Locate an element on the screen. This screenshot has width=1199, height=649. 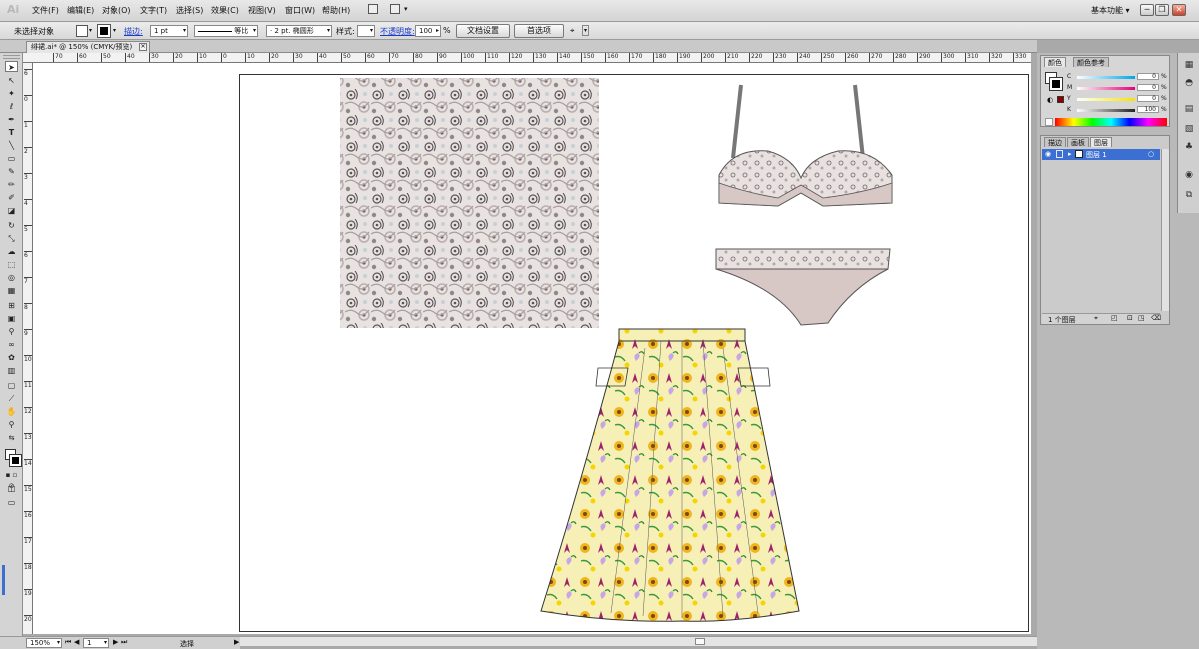
slider-yellow: Y 0 % is located at coordinates (1117, 99).